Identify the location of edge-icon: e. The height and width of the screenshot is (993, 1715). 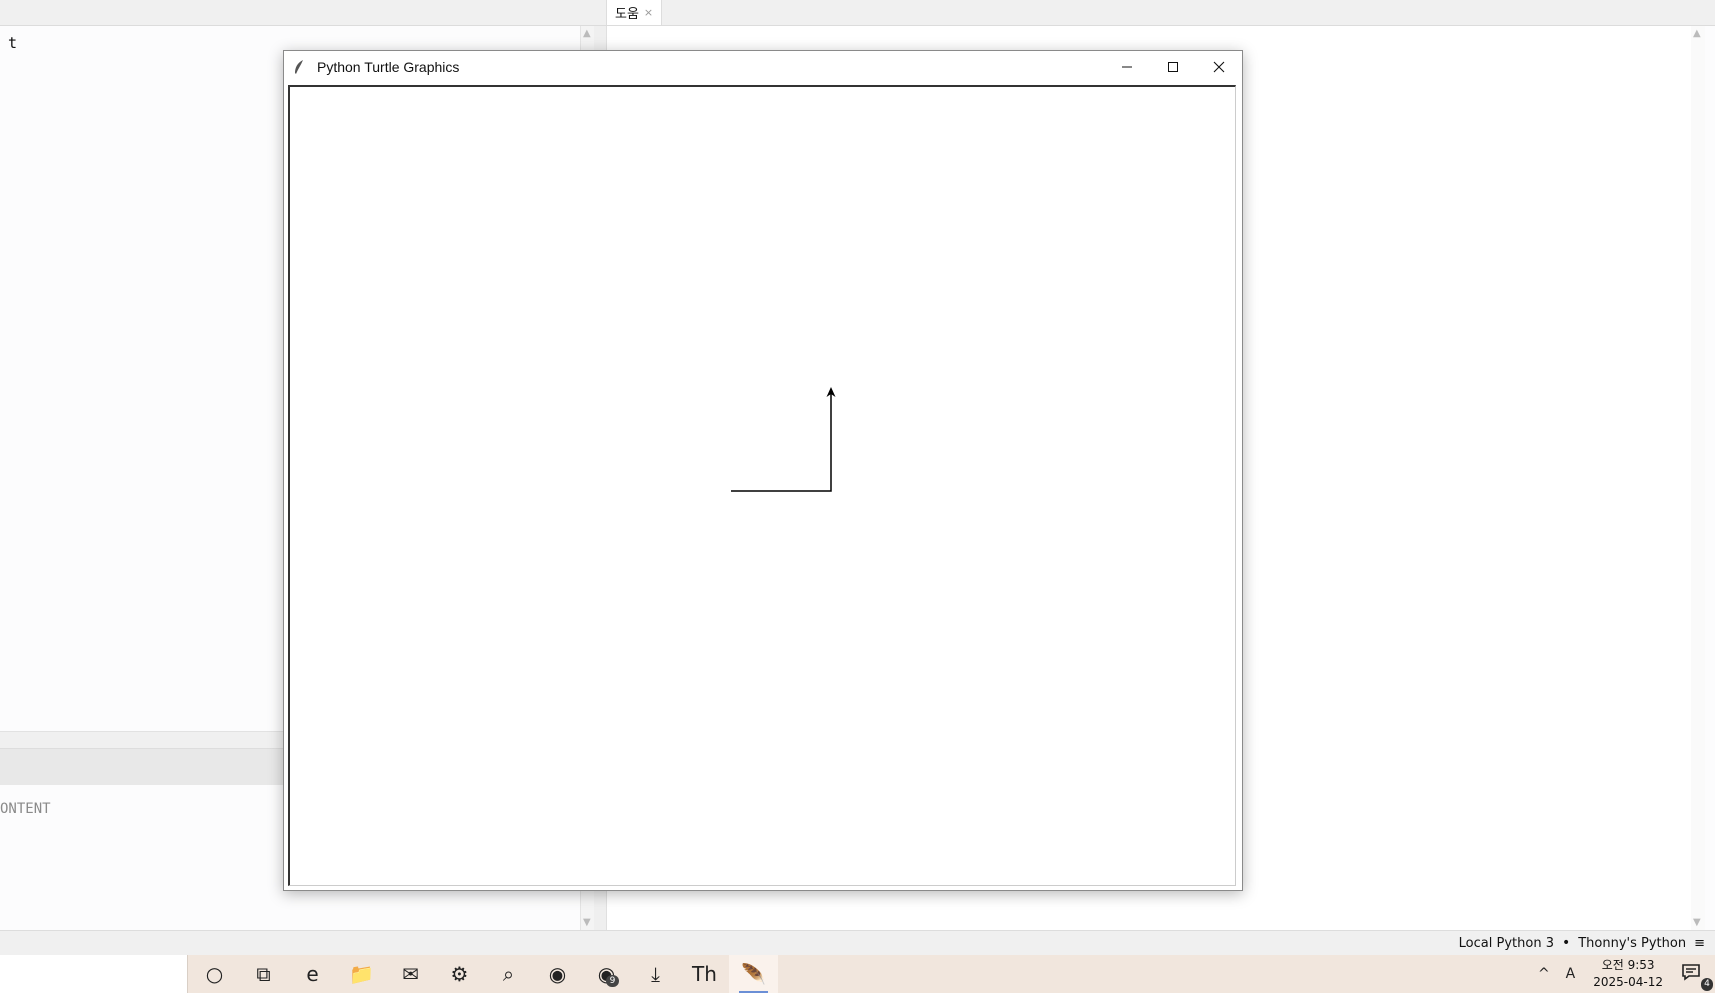
(312, 974).